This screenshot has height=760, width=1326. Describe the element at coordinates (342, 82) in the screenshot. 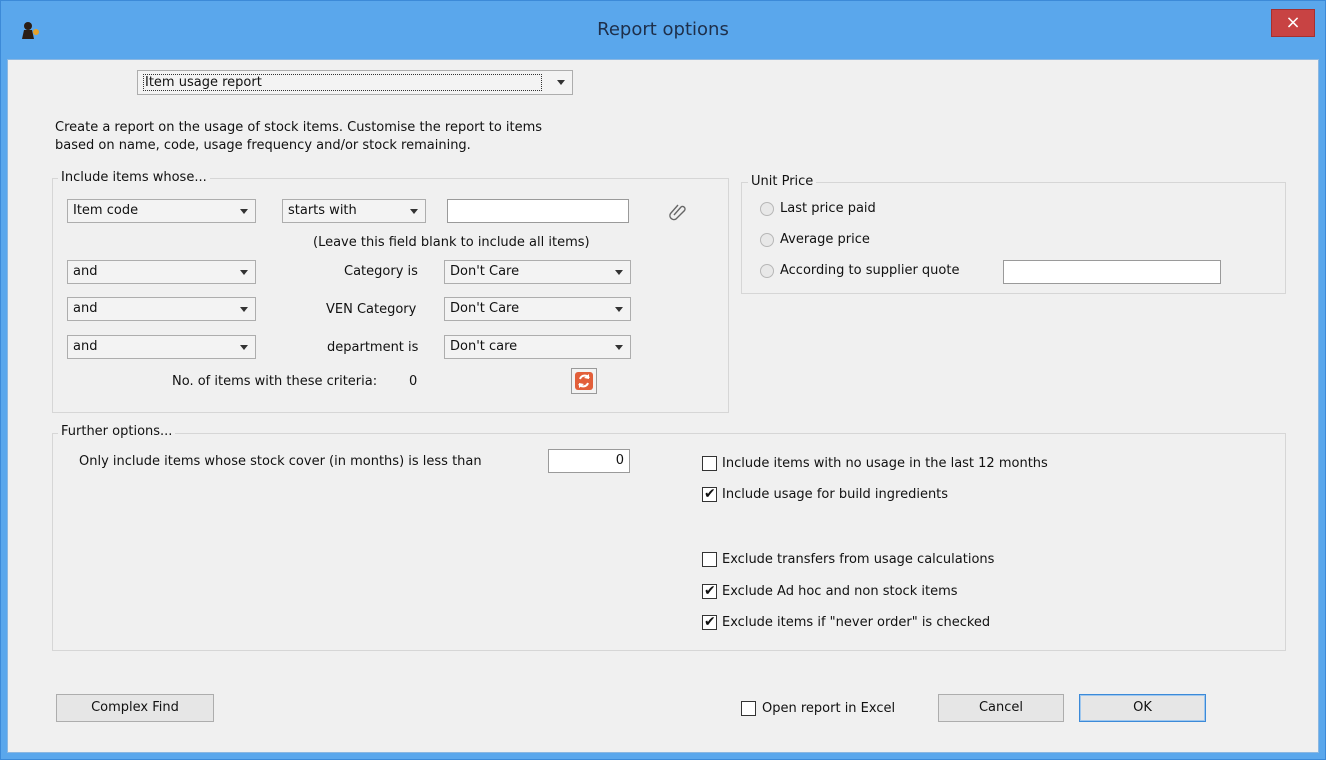

I see `report-type-value: Item usage report` at that location.